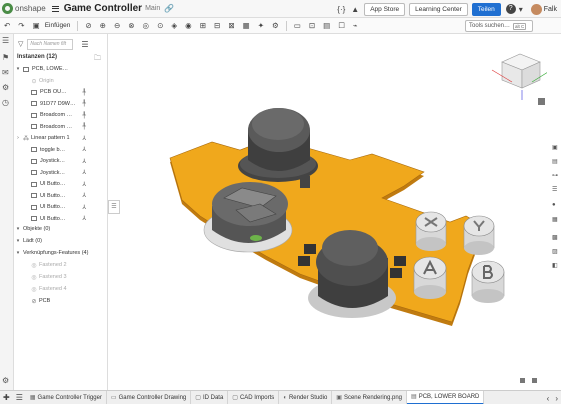  Describe the element at coordinates (50, 44) in the screenshot. I see `filter-input: Nach Namen filt` at that location.